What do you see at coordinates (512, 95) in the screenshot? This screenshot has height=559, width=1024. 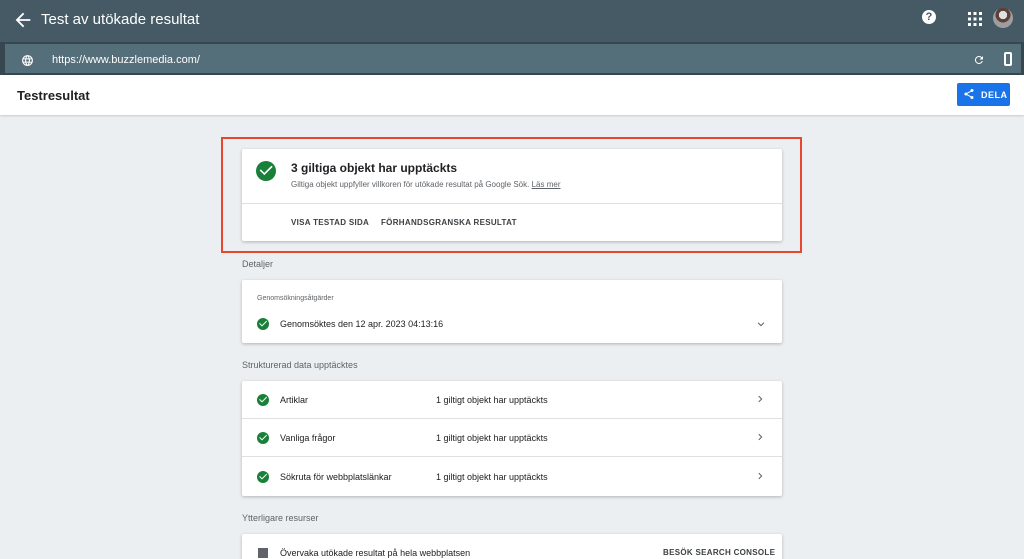 I see `results-header: Testresultat DELA` at bounding box center [512, 95].